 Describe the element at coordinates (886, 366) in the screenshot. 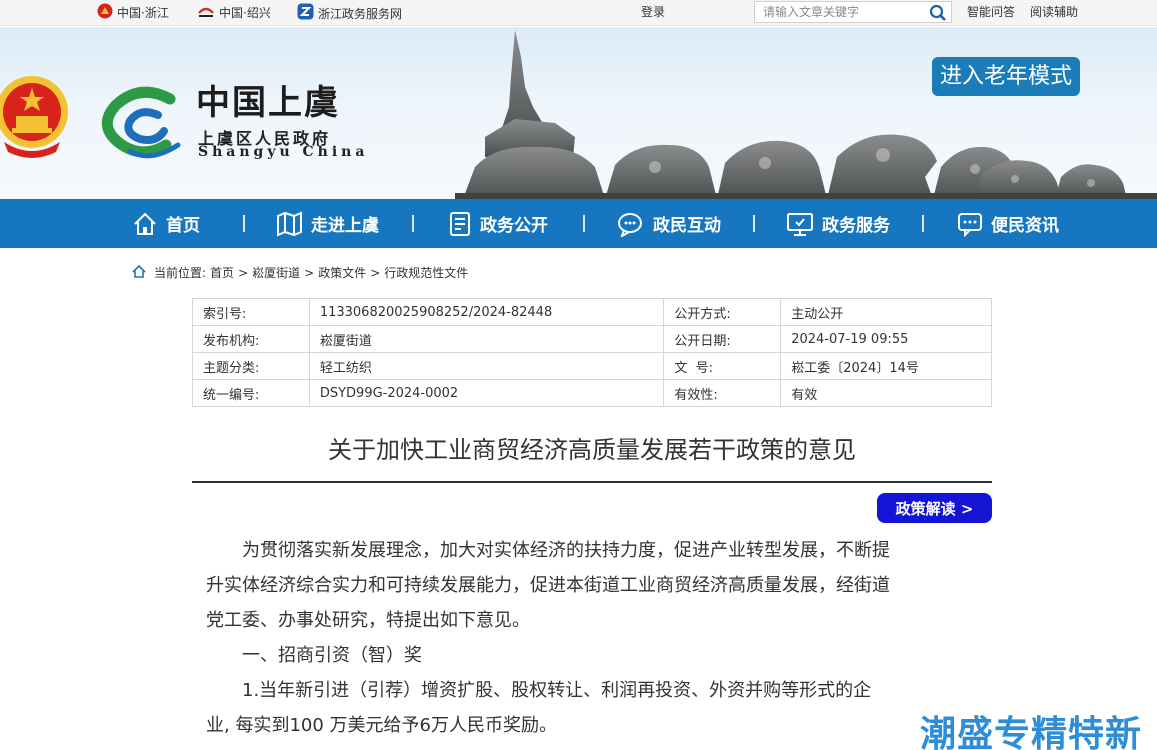

I see `value-doc-number: 崧工委〔2024〕14号` at that location.